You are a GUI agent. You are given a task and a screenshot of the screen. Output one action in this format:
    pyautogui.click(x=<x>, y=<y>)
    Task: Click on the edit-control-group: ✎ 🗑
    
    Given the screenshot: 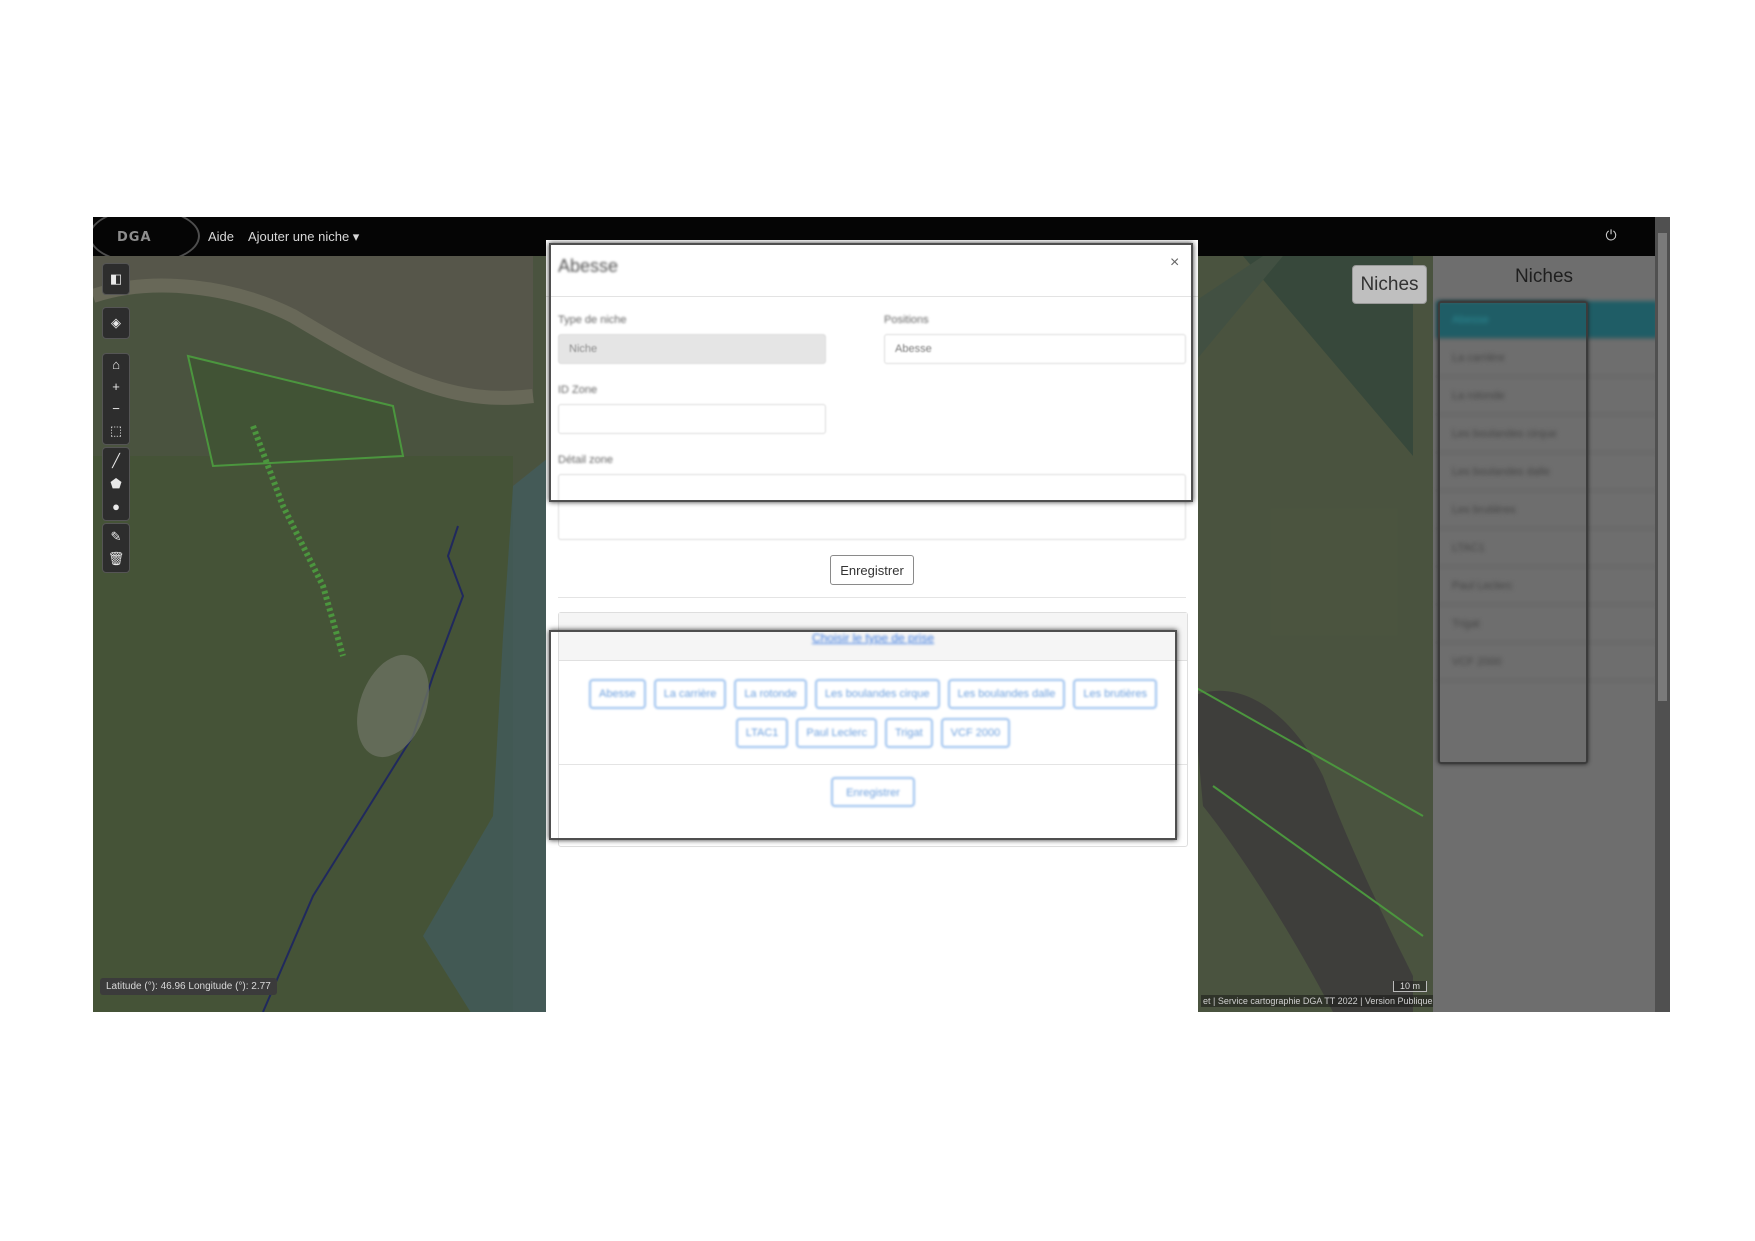 What is the action you would take?
    pyautogui.click(x=116, y=548)
    